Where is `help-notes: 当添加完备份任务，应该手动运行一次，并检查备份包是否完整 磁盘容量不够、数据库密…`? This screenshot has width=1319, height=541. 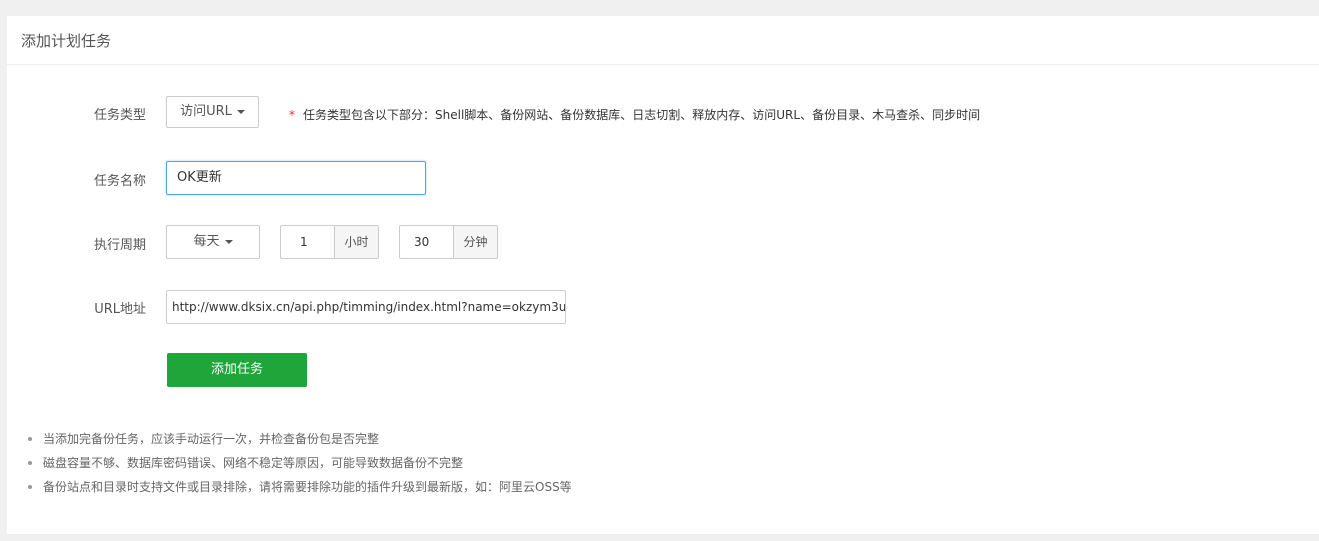
help-notes: 当添加完备份任务，应该手动运行一次，并检查备份包是否完整 磁盘容量不够、数据库密… is located at coordinates (298, 468).